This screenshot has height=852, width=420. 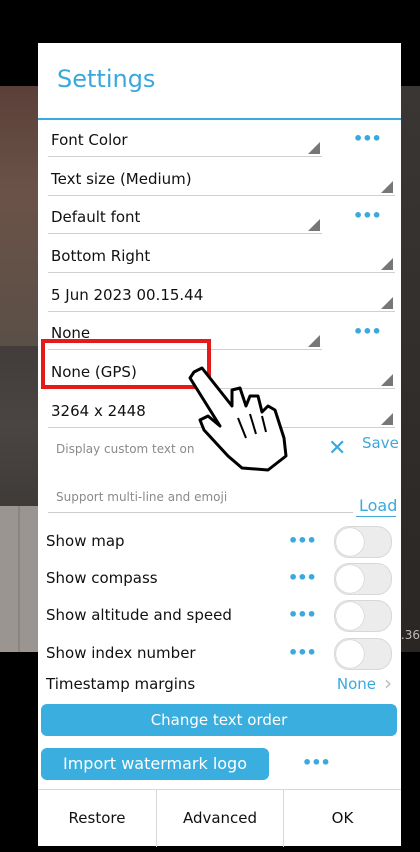 I want to click on advanced-button: Advanced, so click(x=220, y=818).